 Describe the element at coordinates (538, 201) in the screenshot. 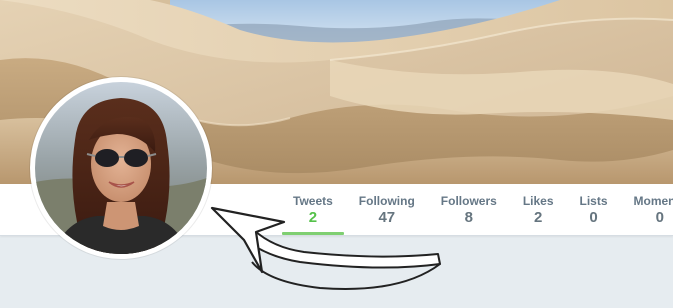

I see `stat-likes-label: Likes` at that location.